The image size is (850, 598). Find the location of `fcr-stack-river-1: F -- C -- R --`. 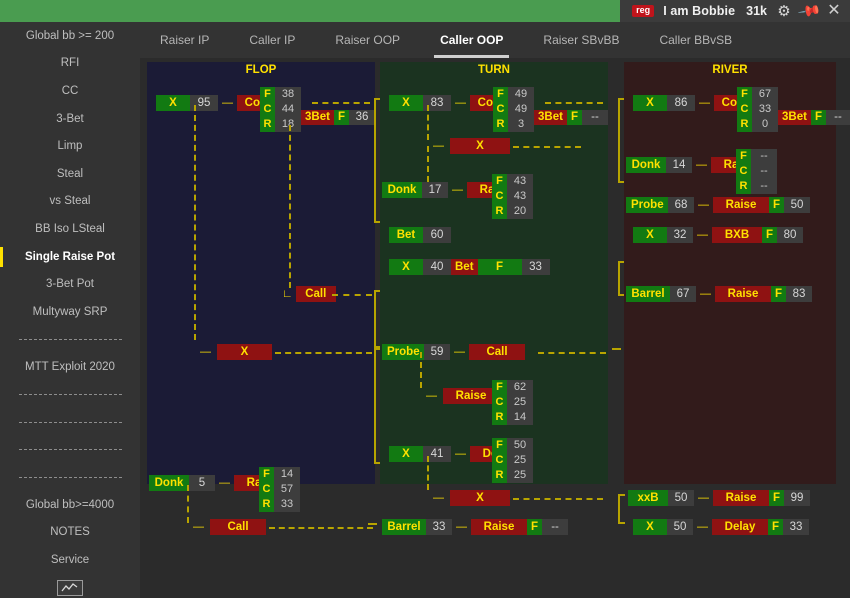

fcr-stack-river-1: F -- C -- R -- is located at coordinates (756, 171).